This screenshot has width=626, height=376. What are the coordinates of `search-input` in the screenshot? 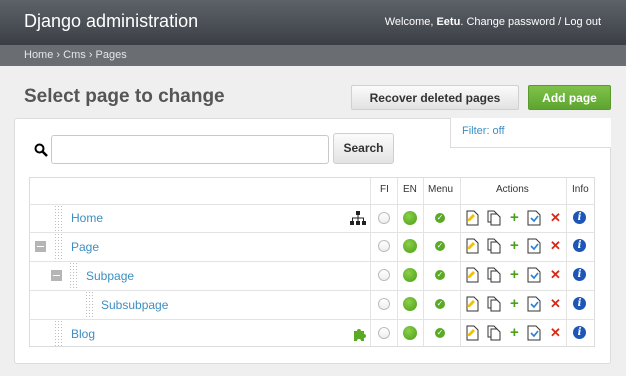 It's located at (190, 149).